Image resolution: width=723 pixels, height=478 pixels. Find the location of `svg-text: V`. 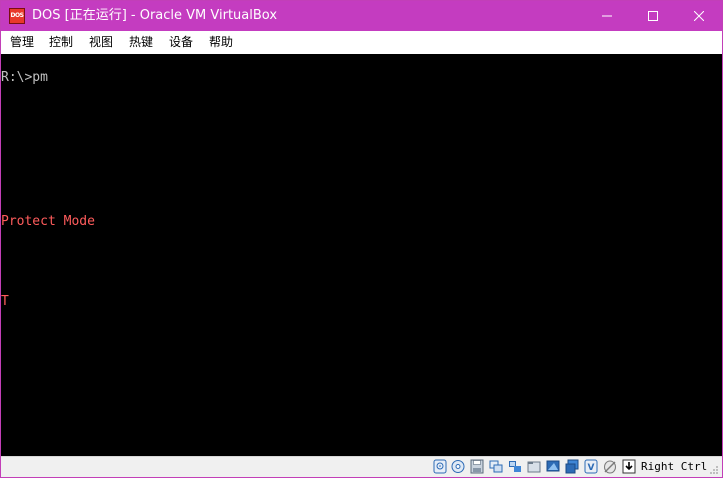

svg-text: V is located at coordinates (591, 468).